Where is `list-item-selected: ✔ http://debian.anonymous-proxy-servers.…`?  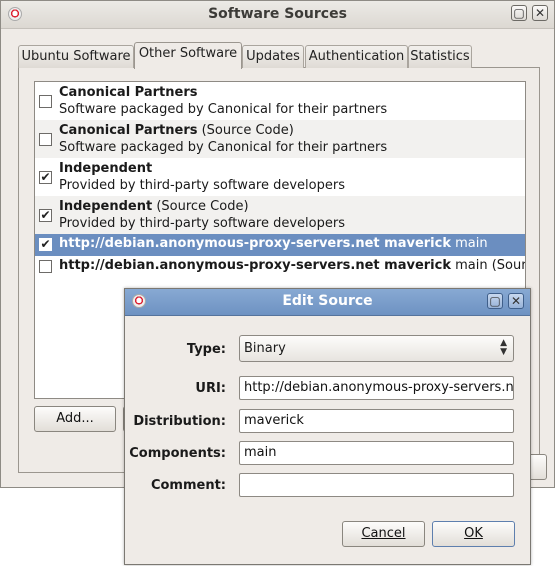 list-item-selected: ✔ http://debian.anonymous-proxy-servers.… is located at coordinates (280, 245).